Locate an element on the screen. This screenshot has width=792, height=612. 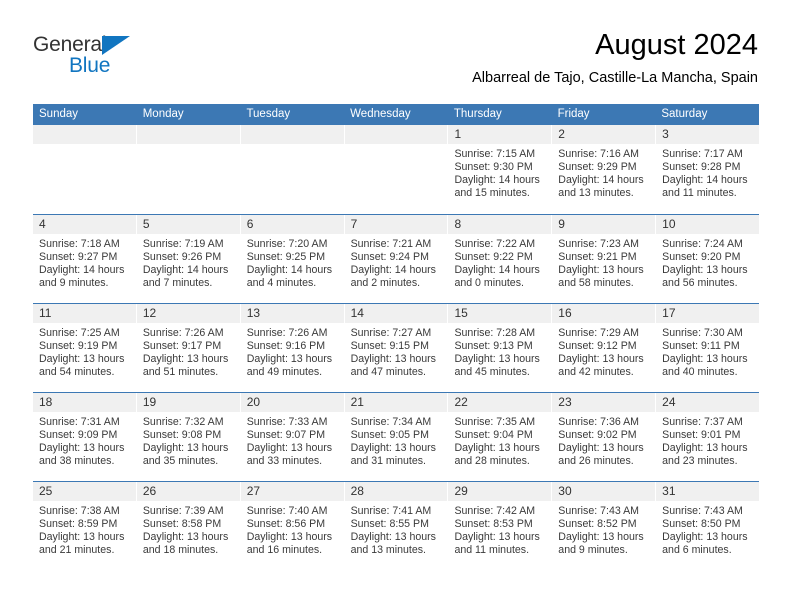
day-number: 6 is located at coordinates (292, 224).